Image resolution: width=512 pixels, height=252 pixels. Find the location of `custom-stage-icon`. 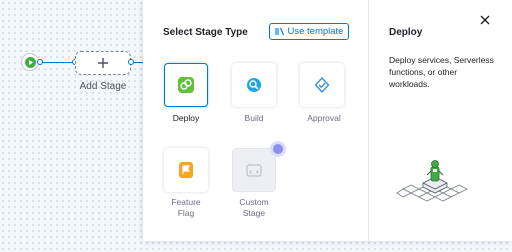

custom-stage-icon is located at coordinates (254, 170).